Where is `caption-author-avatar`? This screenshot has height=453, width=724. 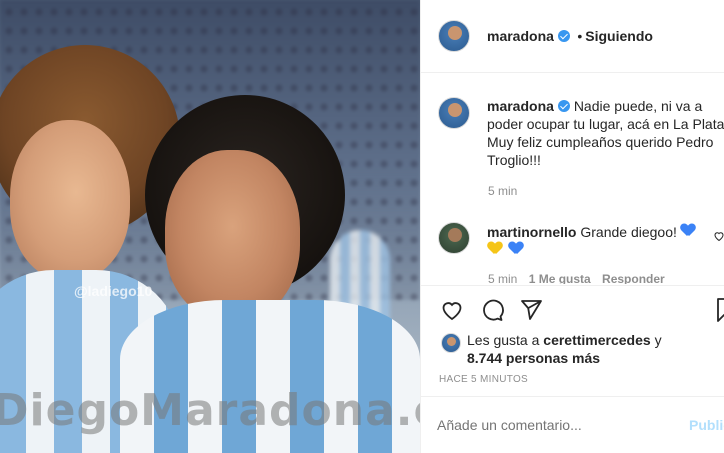
caption-author-avatar is located at coordinates (454, 113).